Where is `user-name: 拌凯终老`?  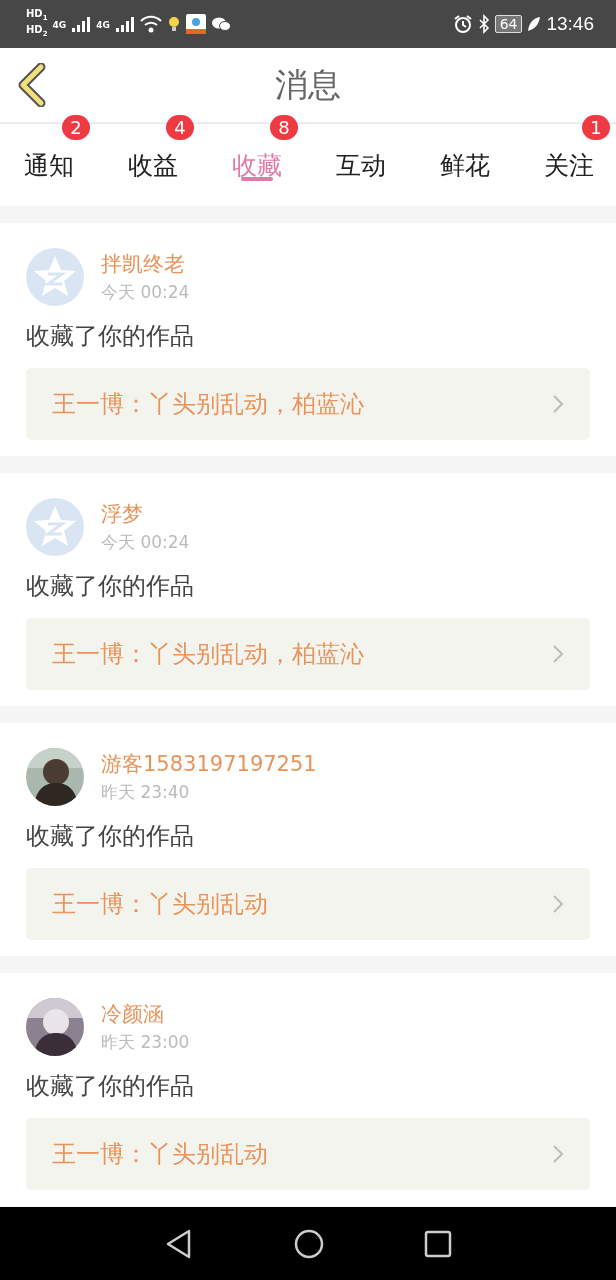
user-name: 拌凯终老 is located at coordinates (145, 264).